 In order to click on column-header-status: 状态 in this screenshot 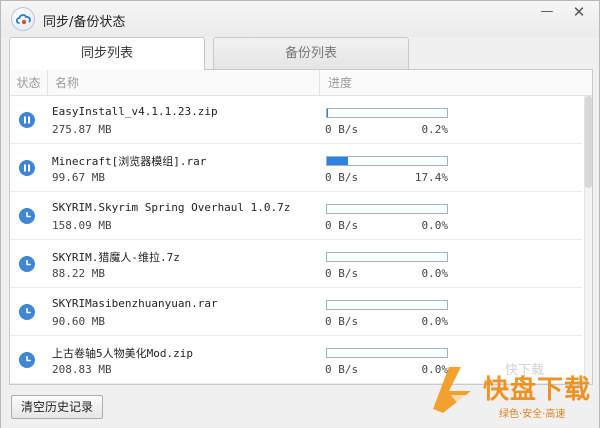, I will do `click(29, 83)`.